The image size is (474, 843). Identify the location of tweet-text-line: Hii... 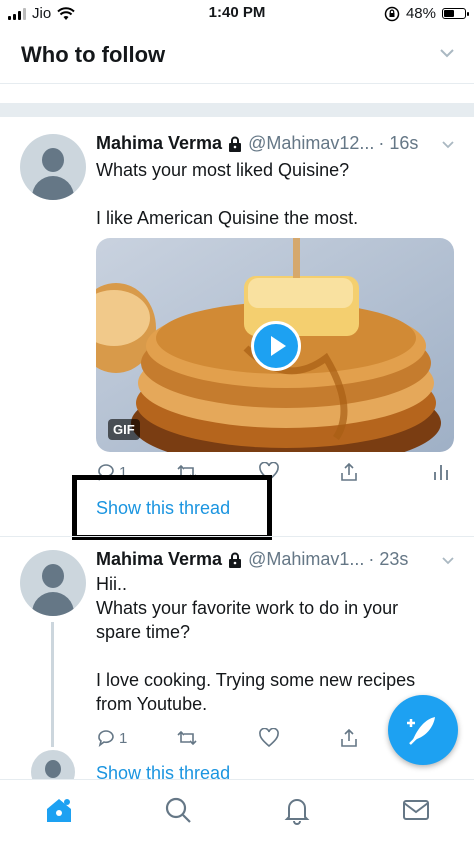
(111, 584).